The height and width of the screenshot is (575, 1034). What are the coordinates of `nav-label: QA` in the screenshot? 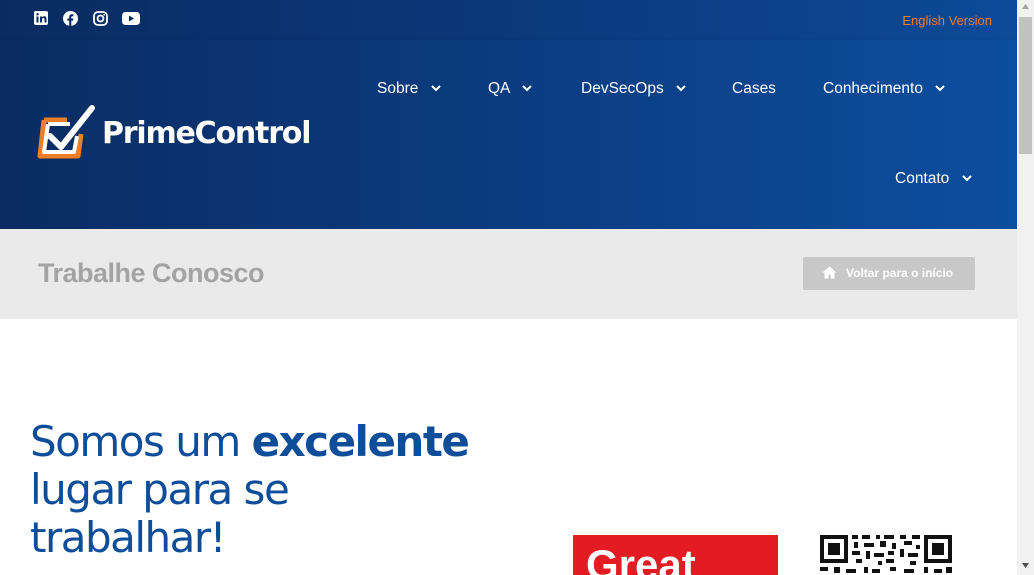 It's located at (499, 88).